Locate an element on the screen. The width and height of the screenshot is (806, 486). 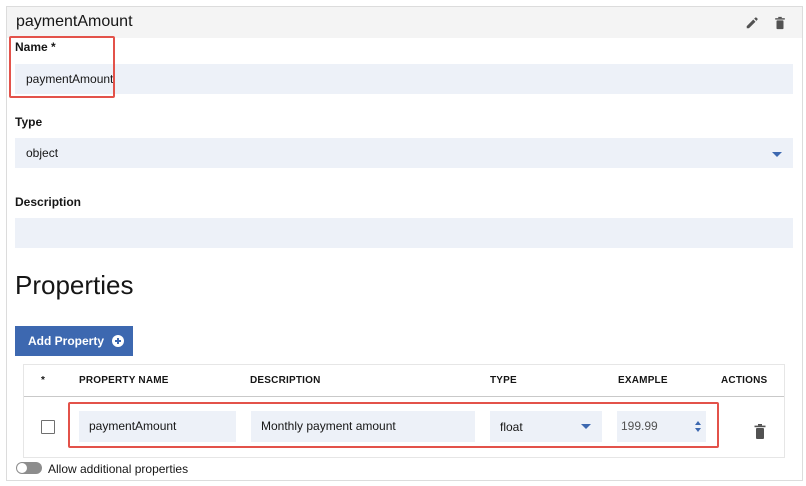
required-checkbox is located at coordinates (48, 427).